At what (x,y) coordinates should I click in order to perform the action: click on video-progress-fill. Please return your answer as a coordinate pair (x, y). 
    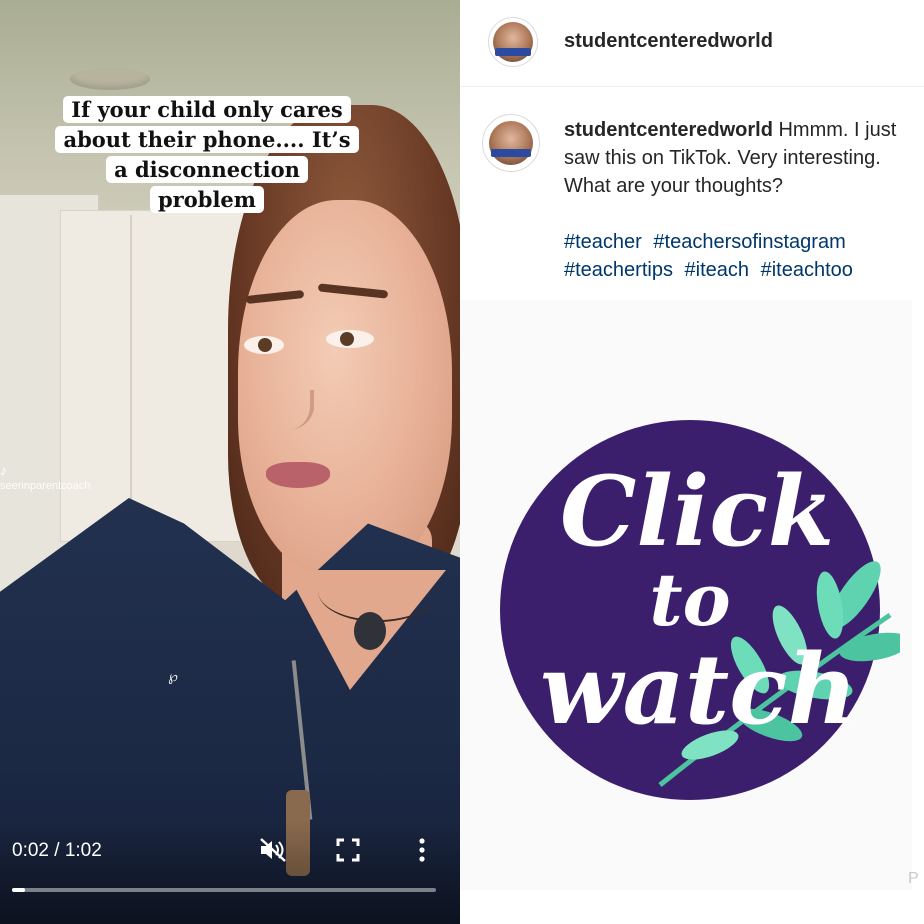
    Looking at the image, I should click on (18, 890).